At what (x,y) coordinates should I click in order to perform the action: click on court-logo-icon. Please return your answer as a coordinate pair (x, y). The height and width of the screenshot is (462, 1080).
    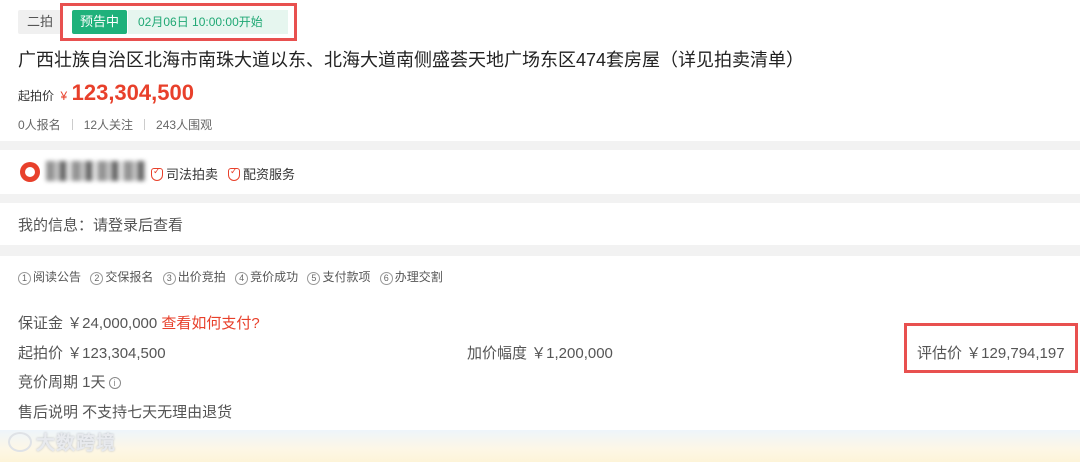
    Looking at the image, I should click on (30, 172).